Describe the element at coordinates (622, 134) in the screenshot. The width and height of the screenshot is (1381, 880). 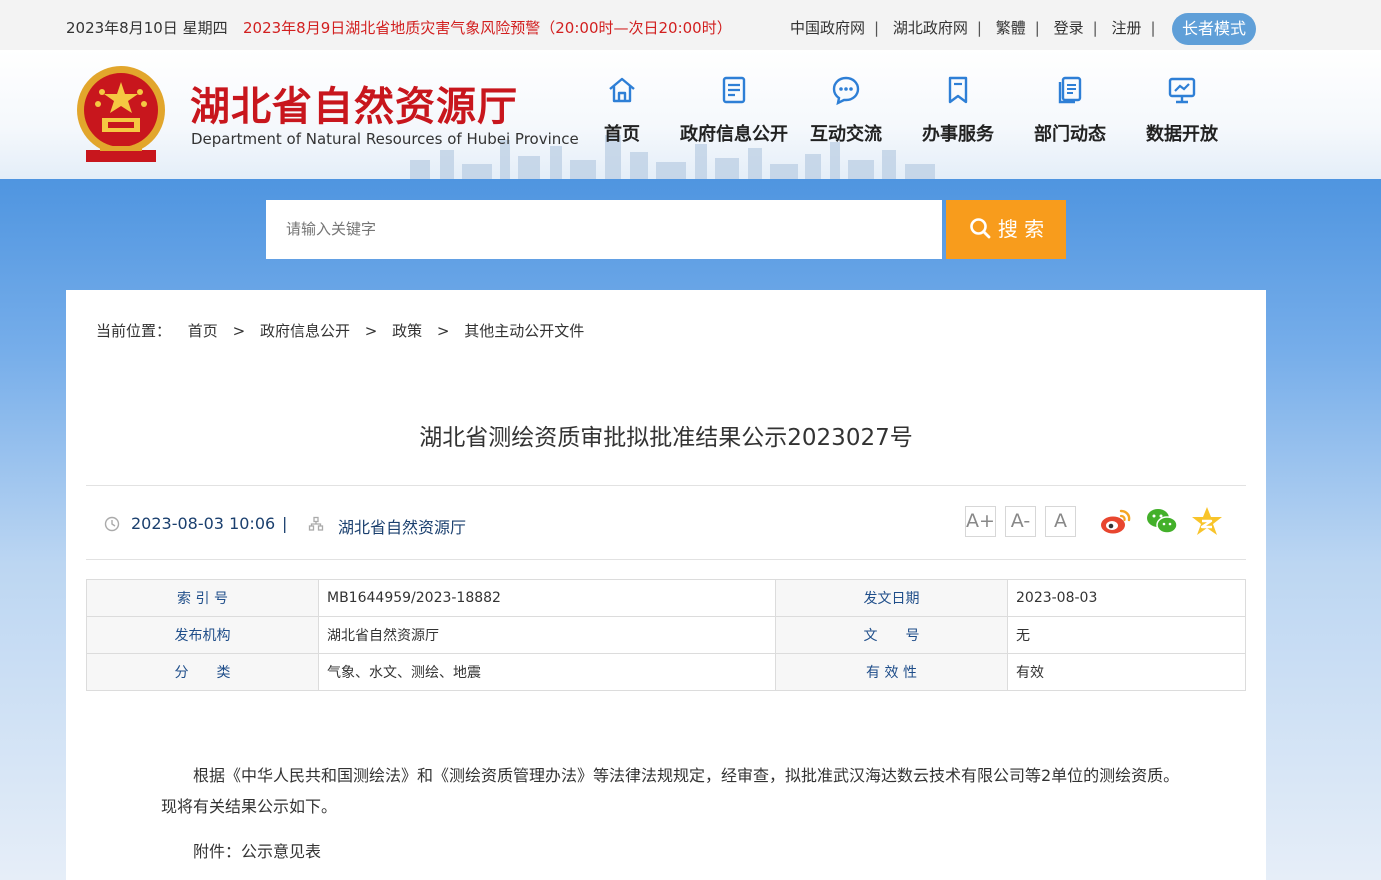
I see `nav-label: 首页` at that location.